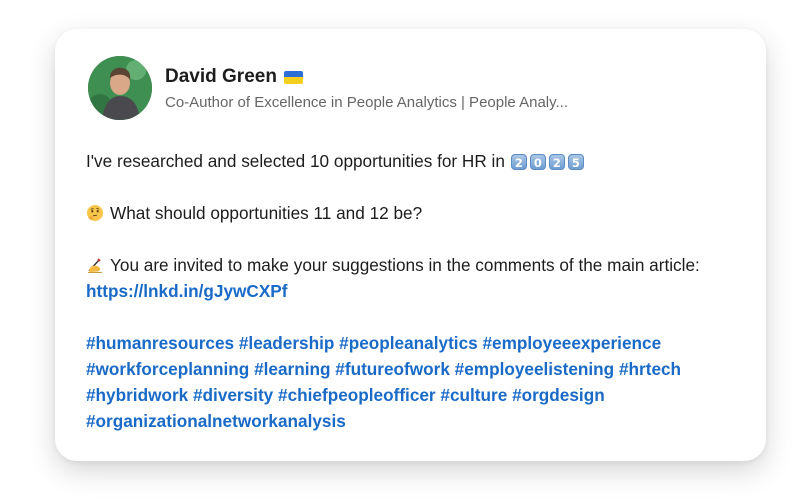 This screenshot has height=503, width=800. I want to click on hashtag-link: #workforceplanning, so click(167, 369).